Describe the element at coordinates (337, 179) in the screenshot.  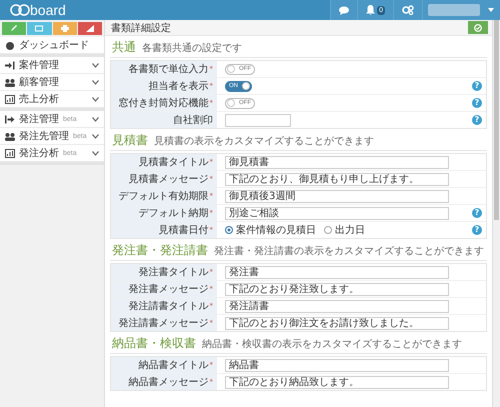
I see `text-input: 下記のとおり、御見積もり申し上げます。` at that location.